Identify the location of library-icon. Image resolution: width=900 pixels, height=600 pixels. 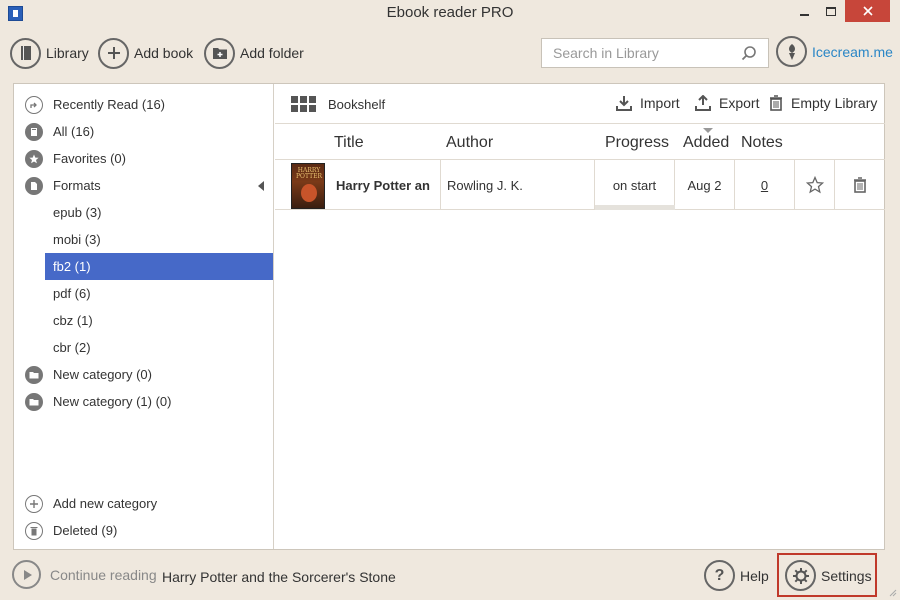
(25, 53).